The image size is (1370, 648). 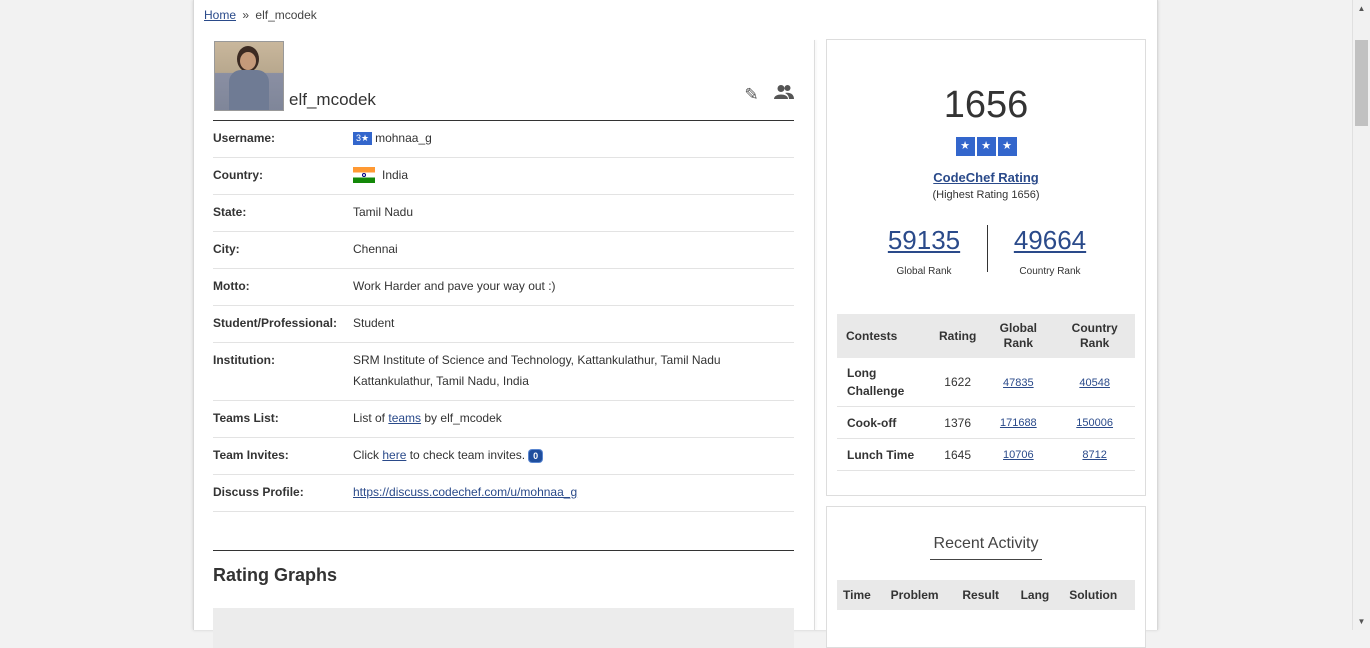 I want to click on country-rank-link: 49664, so click(x=1050, y=240).